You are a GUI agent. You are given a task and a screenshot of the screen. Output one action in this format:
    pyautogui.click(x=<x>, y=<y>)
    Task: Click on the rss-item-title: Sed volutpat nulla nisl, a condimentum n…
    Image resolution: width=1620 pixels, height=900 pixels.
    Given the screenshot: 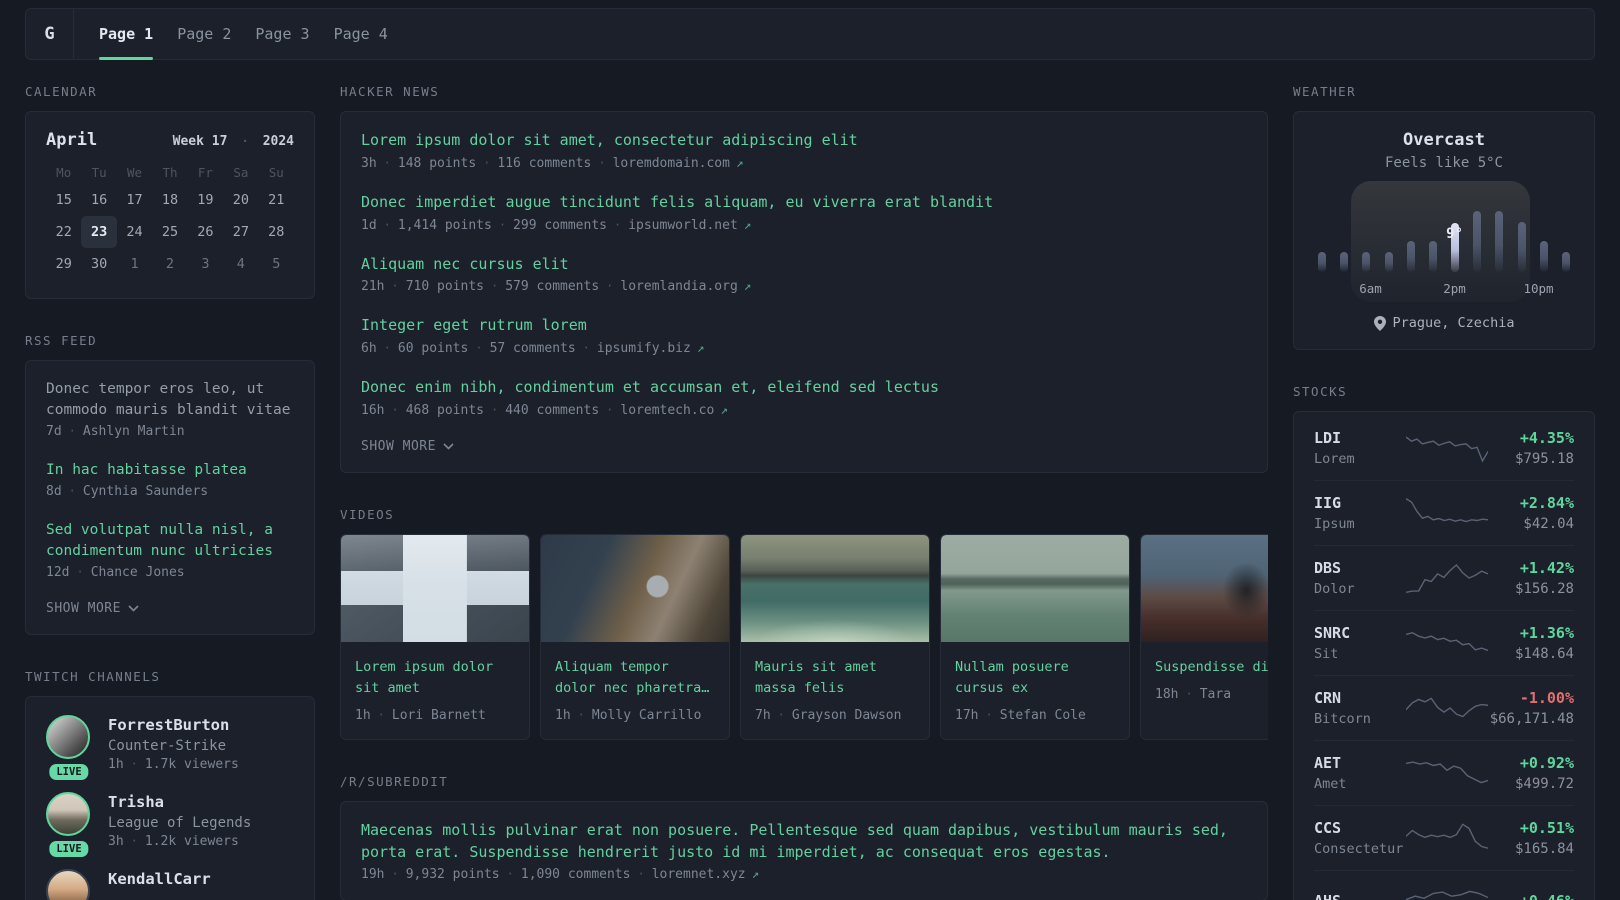 What is the action you would take?
    pyautogui.click(x=170, y=541)
    